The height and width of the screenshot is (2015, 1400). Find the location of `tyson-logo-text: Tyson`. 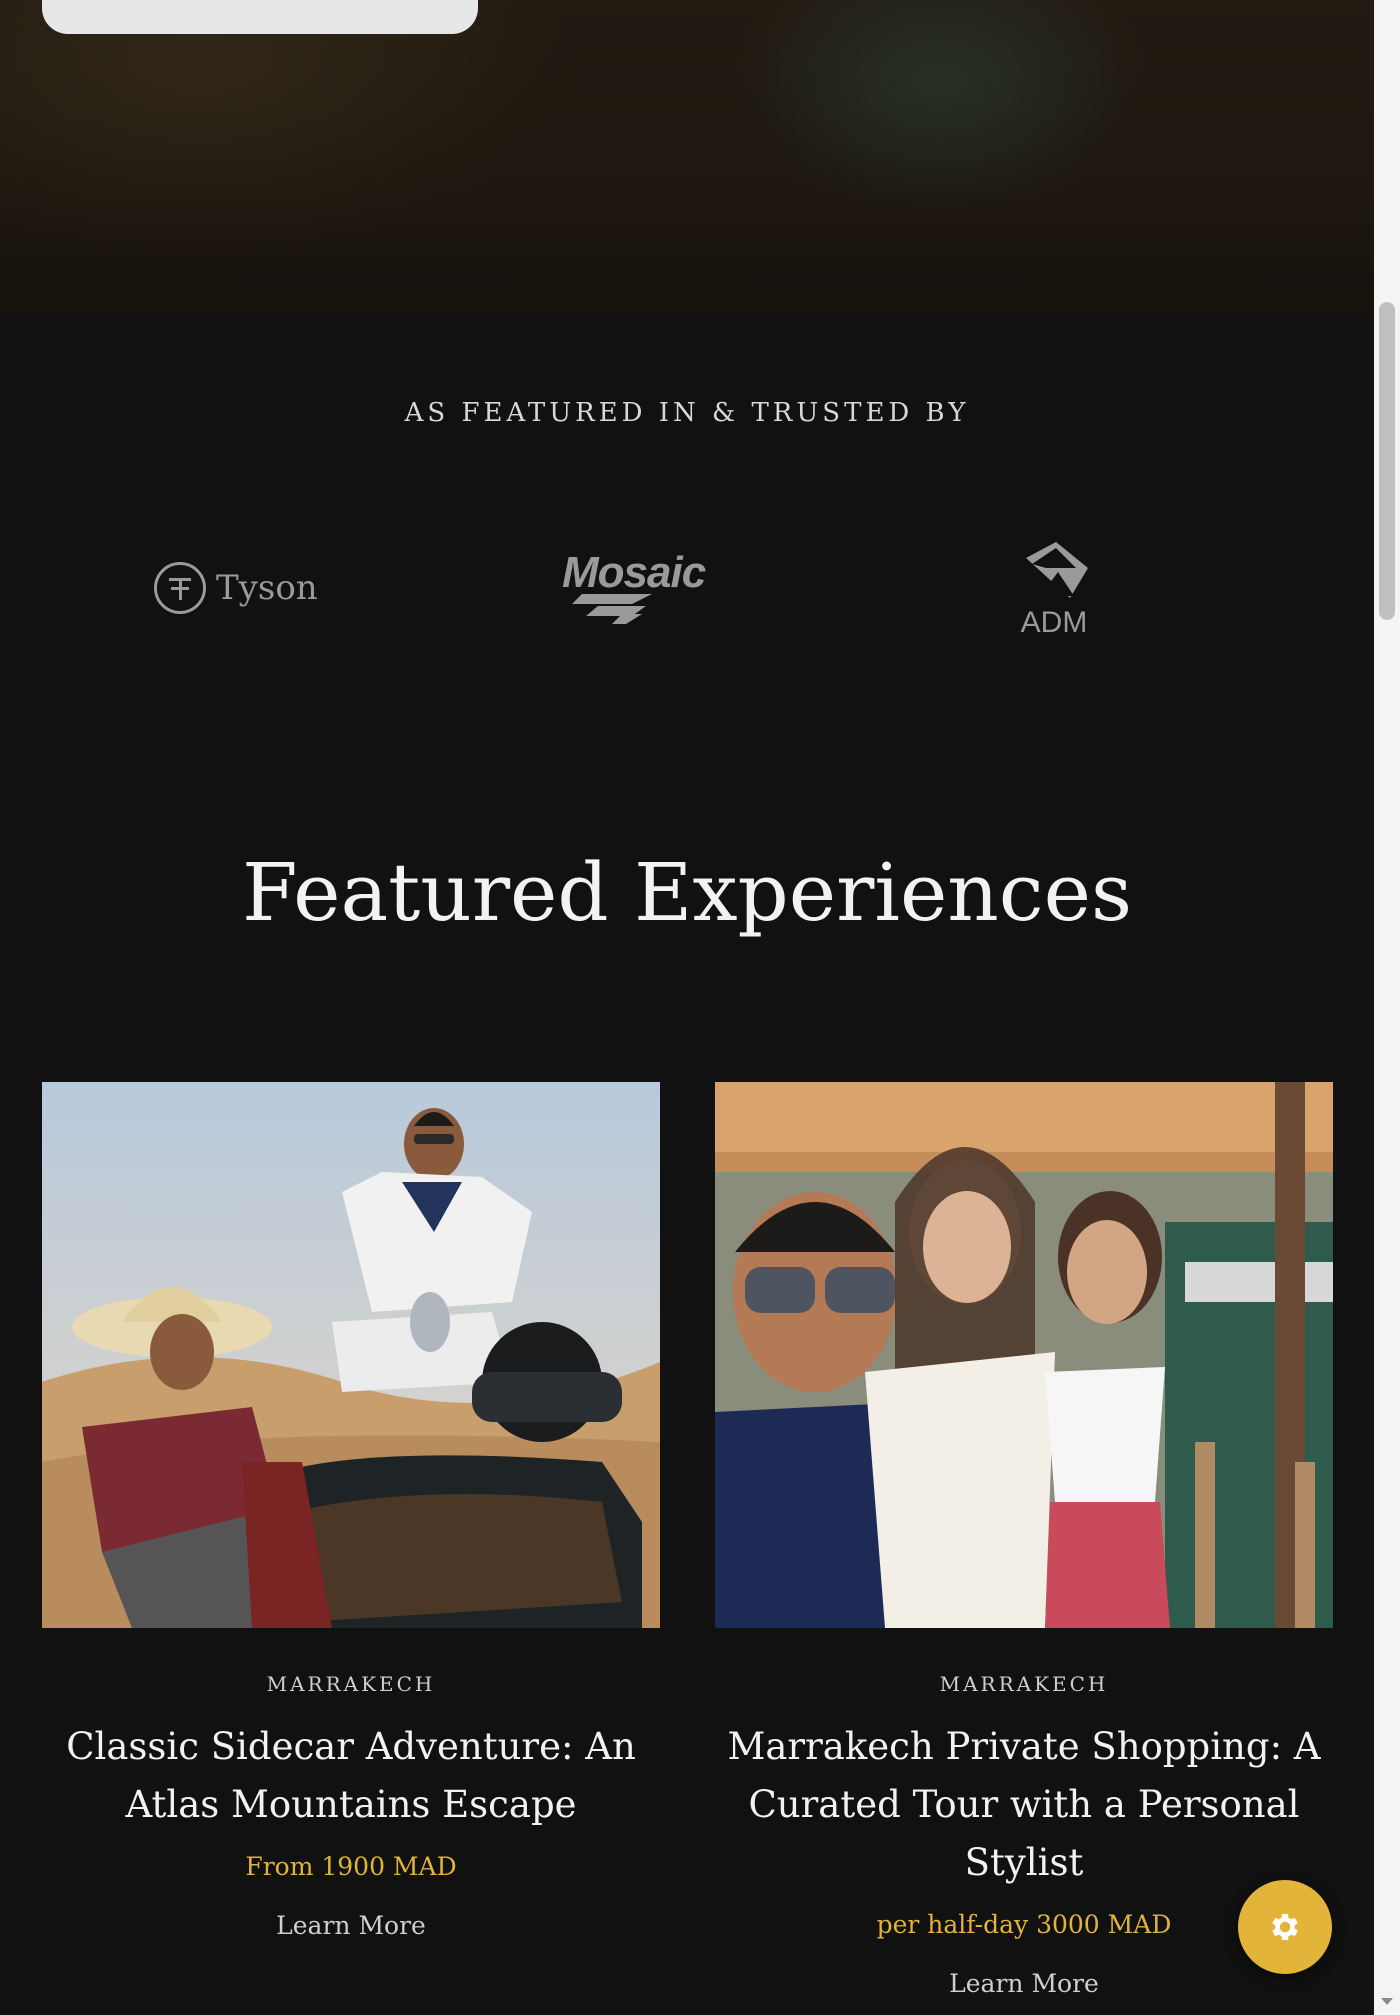

tyson-logo-text: Tyson is located at coordinates (267, 588).